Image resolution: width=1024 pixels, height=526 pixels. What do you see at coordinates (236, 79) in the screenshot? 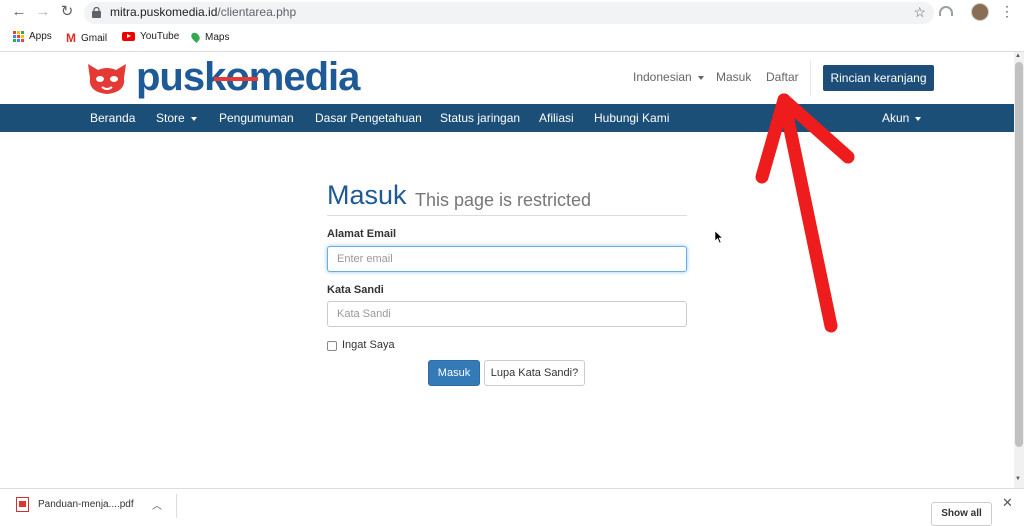
I see `logo-underline` at bounding box center [236, 79].